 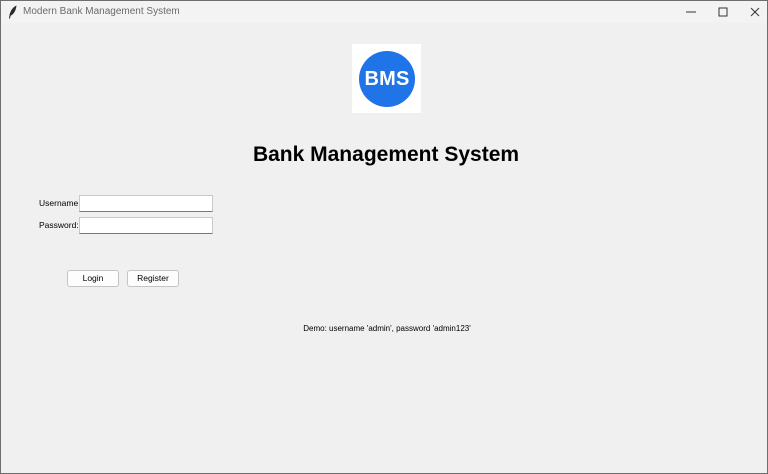 I want to click on minimize-icon, so click(x=691, y=12).